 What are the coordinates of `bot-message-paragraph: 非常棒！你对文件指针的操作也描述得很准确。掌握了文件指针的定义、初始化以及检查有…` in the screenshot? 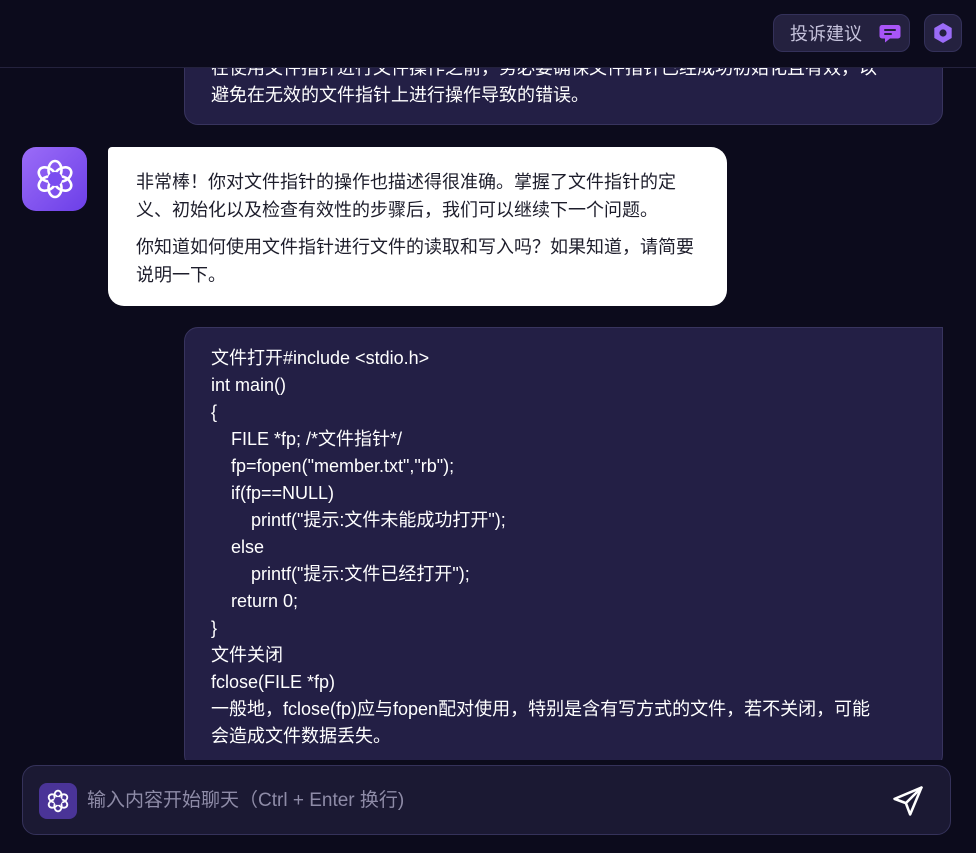 It's located at (406, 196).